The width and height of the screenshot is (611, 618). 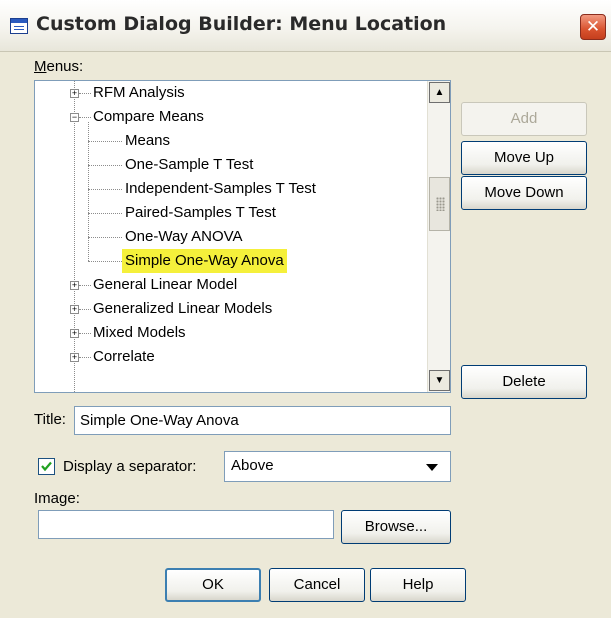 I want to click on close-button: ✕, so click(x=593, y=27).